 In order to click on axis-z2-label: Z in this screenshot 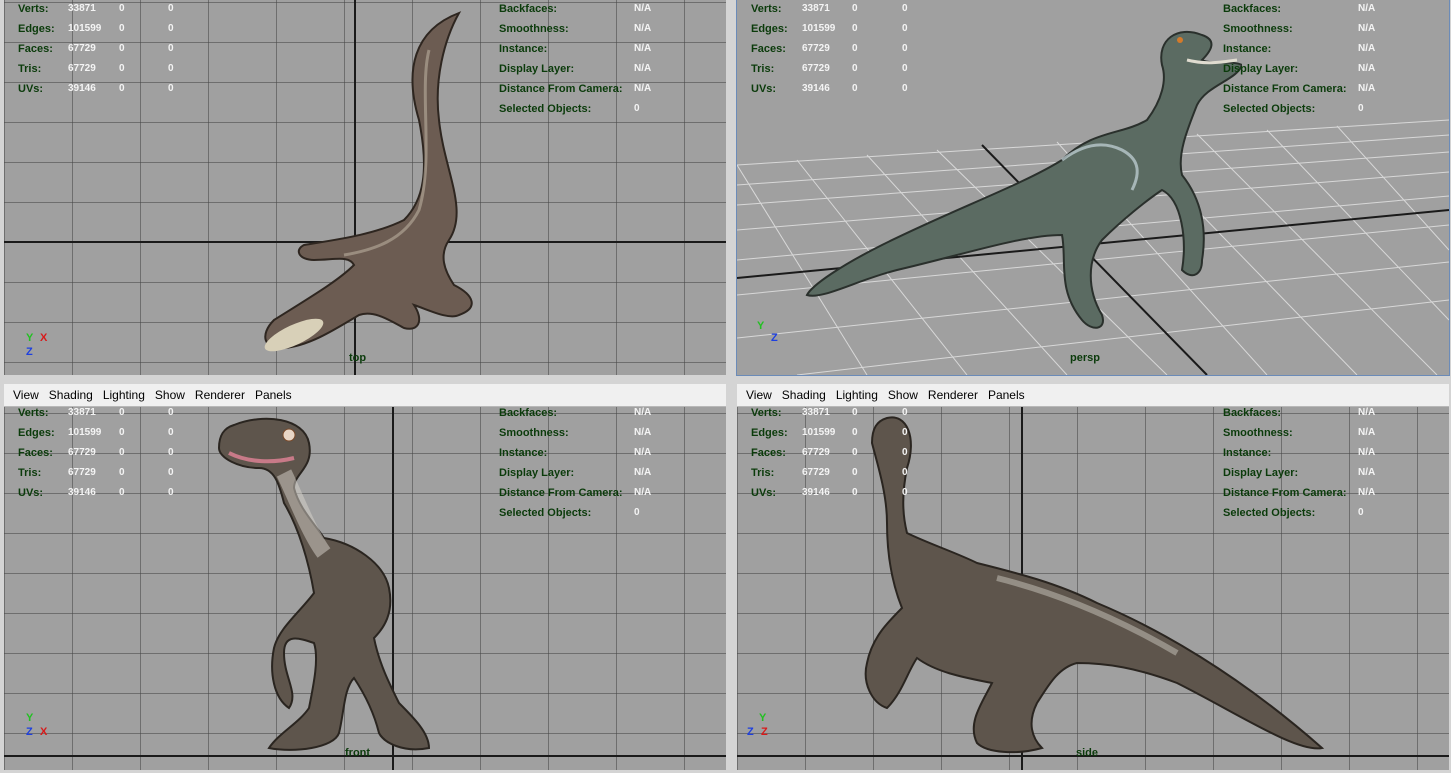, I will do `click(764, 732)`.